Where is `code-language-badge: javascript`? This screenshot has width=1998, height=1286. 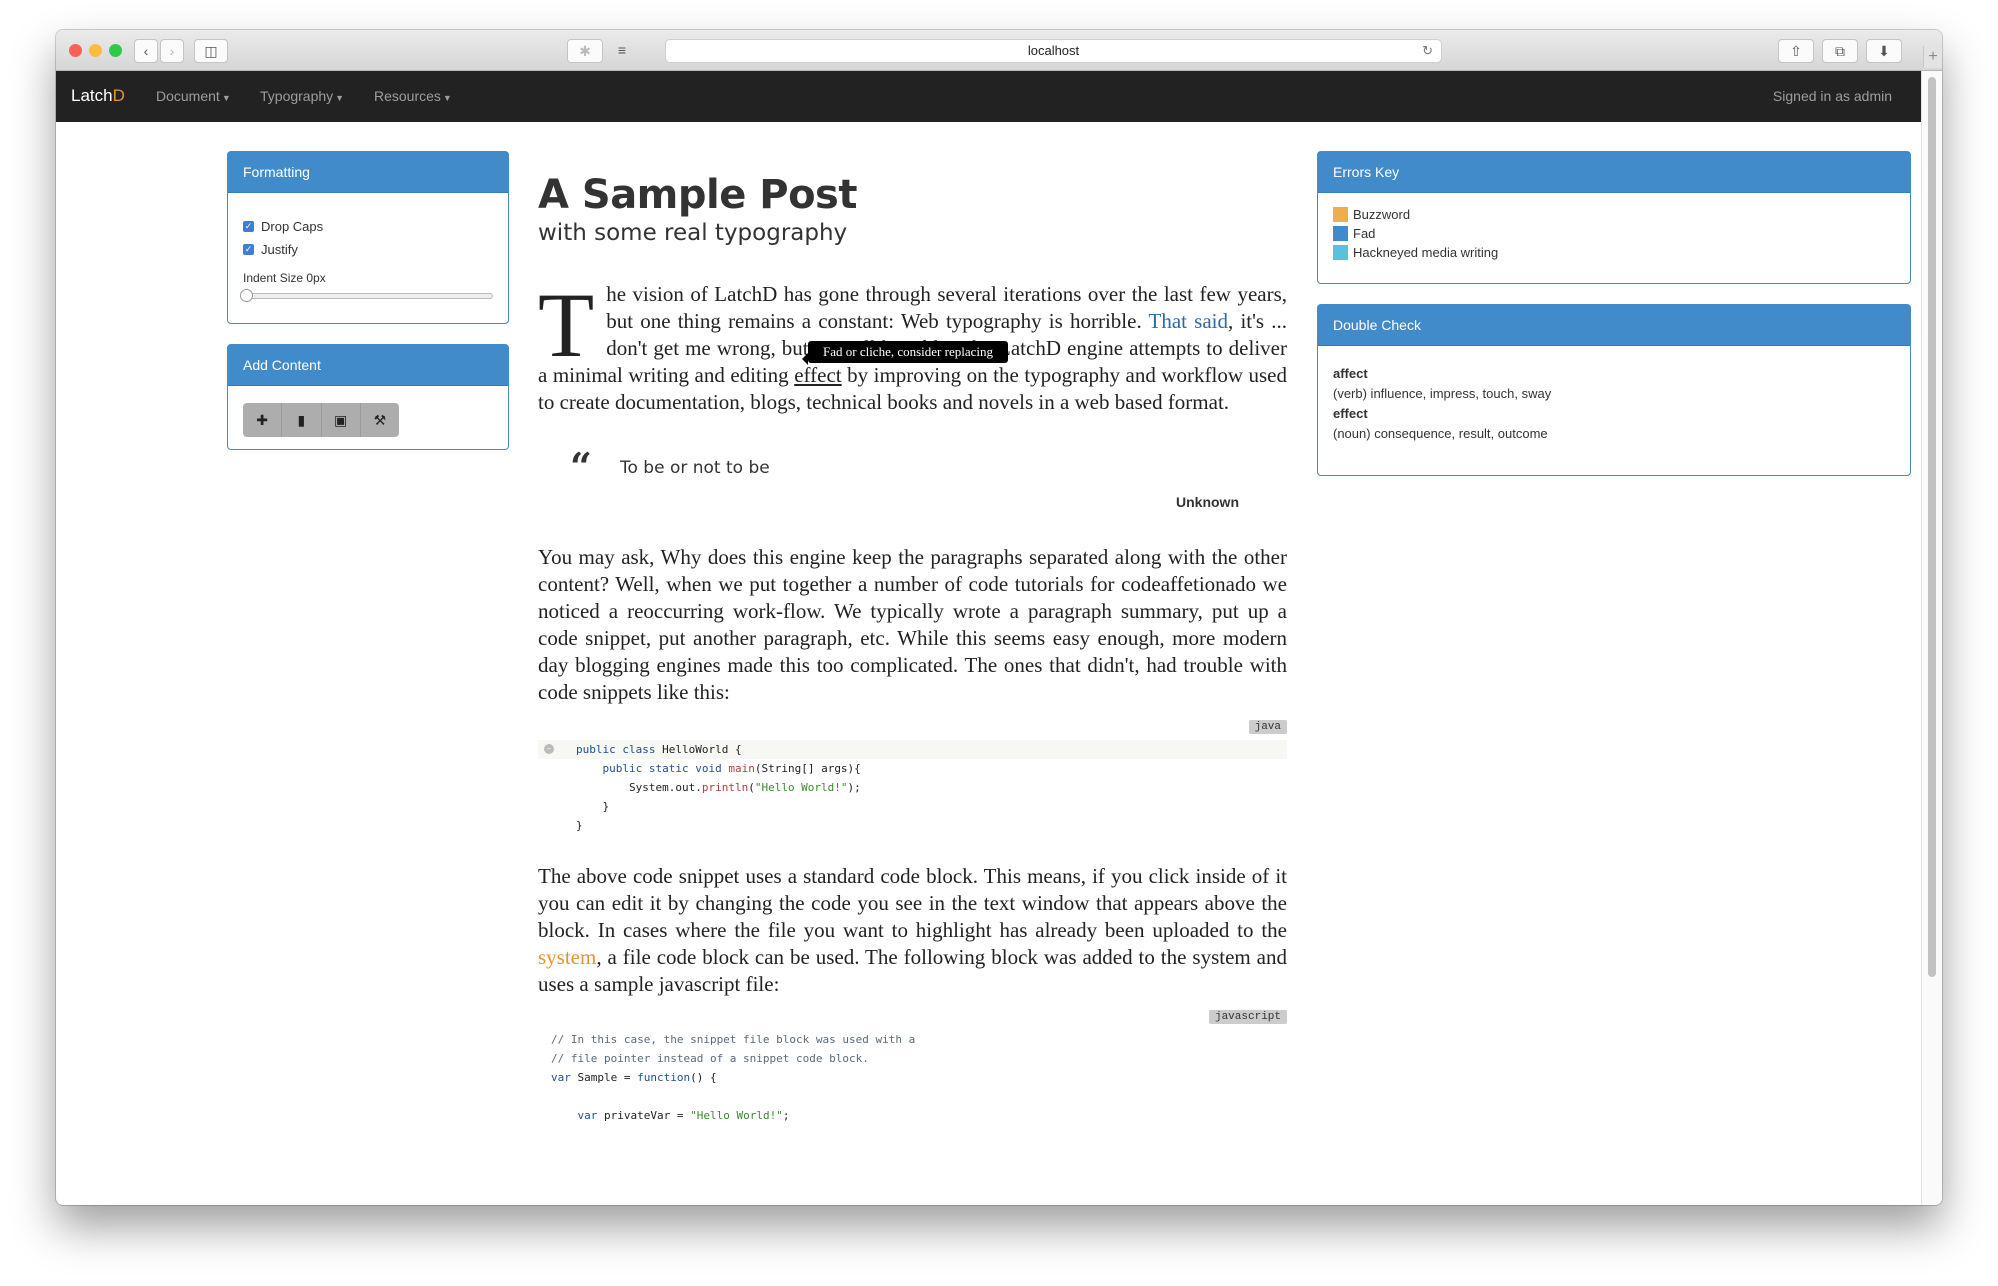
code-language-badge: javascript is located at coordinates (912, 1015).